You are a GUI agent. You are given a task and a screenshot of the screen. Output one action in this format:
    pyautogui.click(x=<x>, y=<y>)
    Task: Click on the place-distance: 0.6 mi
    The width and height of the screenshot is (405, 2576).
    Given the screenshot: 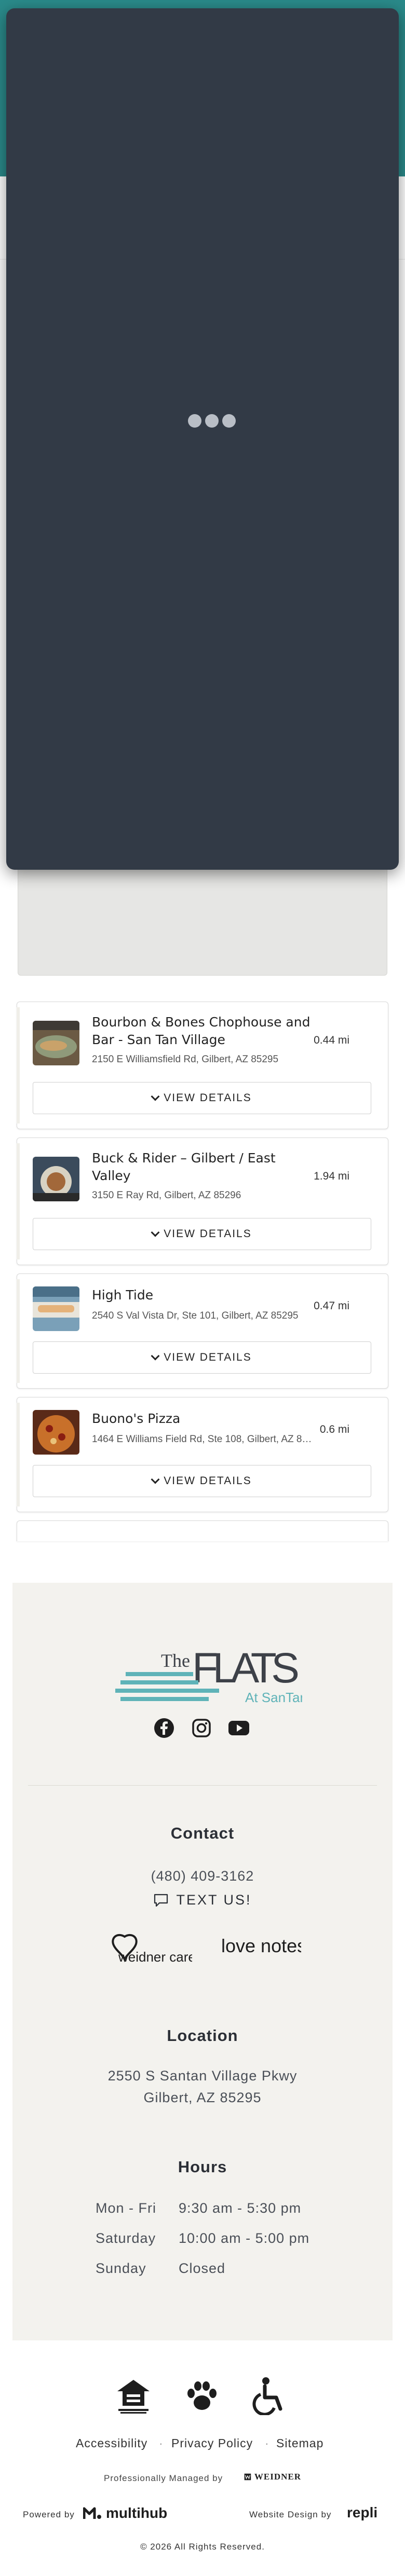 What is the action you would take?
    pyautogui.click(x=334, y=1429)
    